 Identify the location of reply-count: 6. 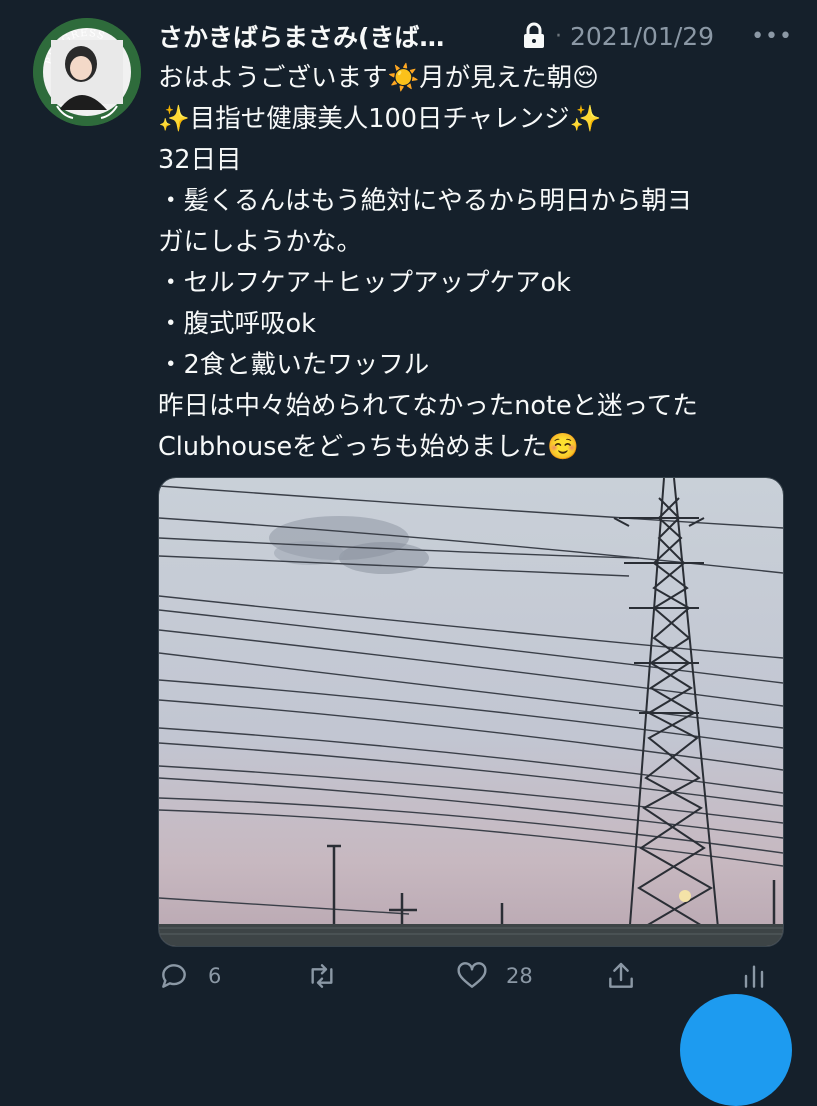
(215, 976).